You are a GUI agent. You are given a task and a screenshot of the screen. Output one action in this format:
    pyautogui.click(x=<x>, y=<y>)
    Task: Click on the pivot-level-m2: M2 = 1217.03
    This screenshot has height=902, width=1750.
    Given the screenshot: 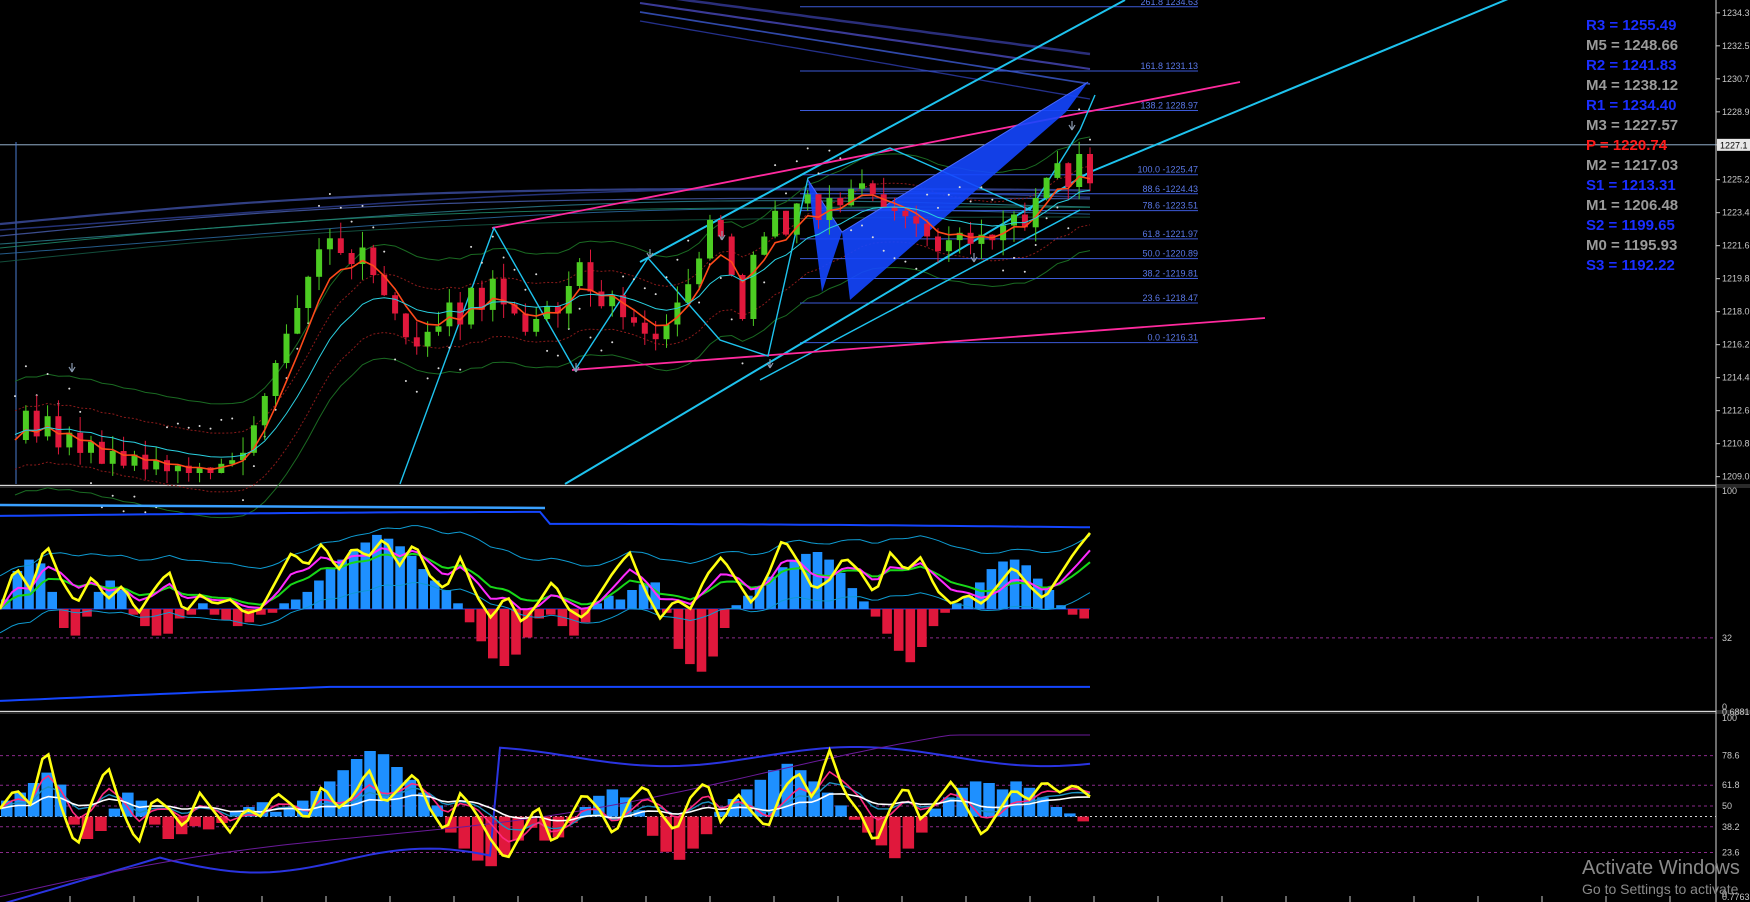 What is the action you would take?
    pyautogui.click(x=1632, y=165)
    